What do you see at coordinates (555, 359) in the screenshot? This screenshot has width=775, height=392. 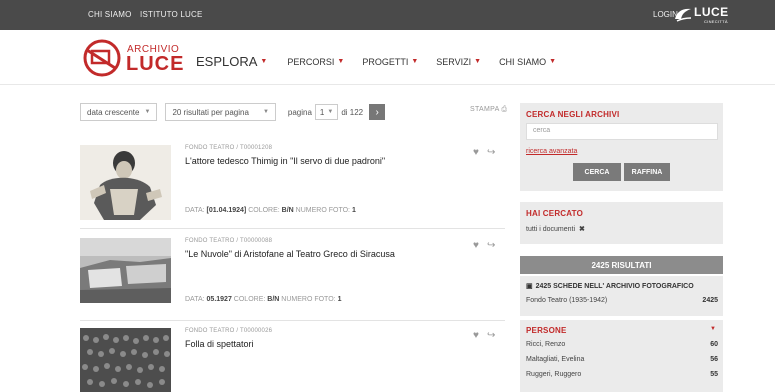 I see `facet-label: Maltagliati, Evelina` at bounding box center [555, 359].